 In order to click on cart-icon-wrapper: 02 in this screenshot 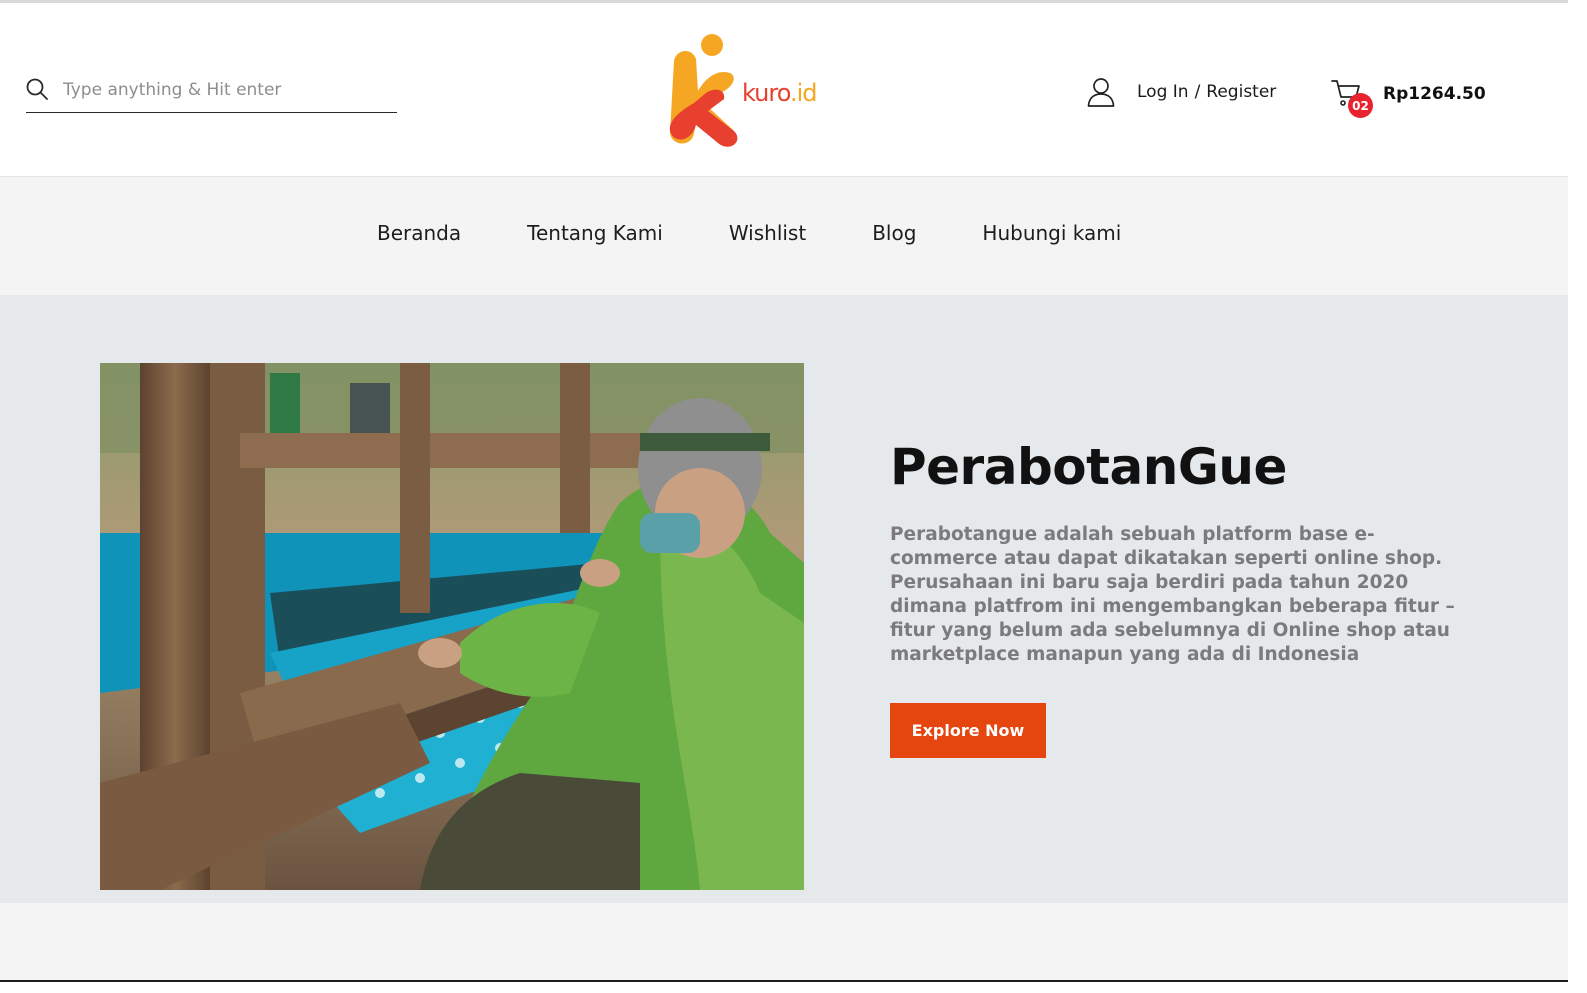, I will do `click(1352, 98)`.